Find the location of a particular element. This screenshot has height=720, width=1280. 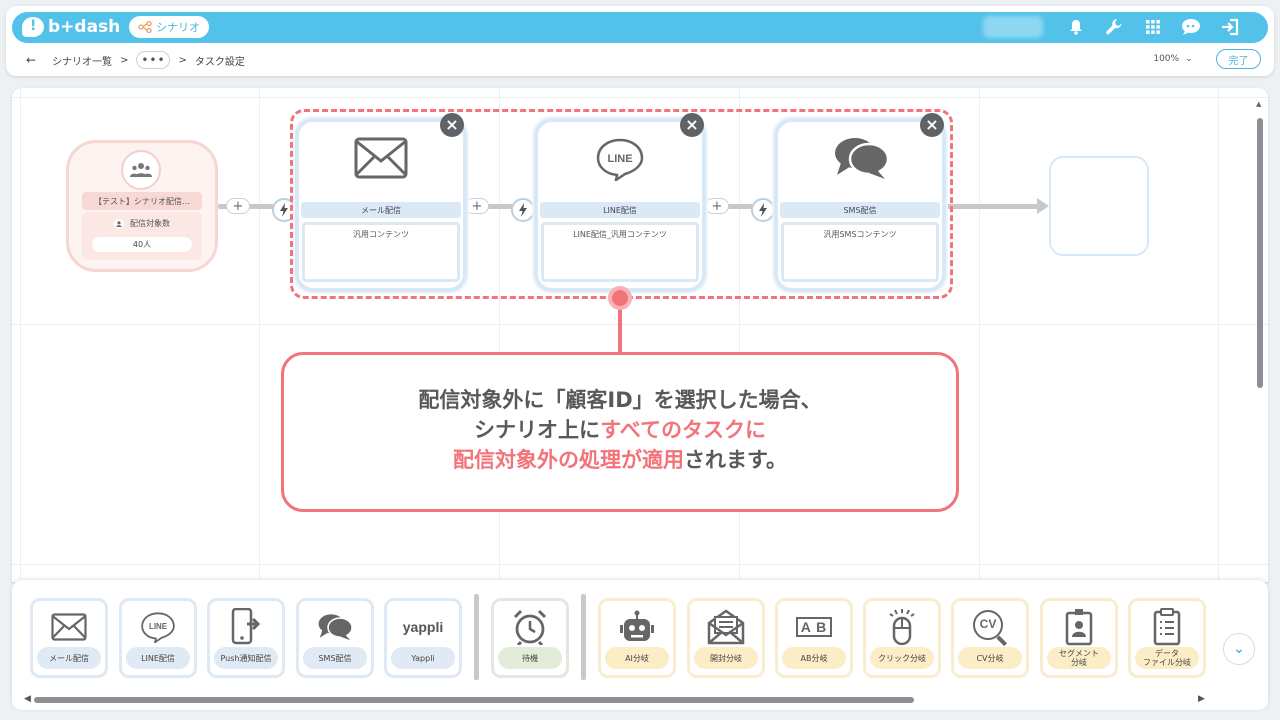

palette-item-mail: メール配信 is located at coordinates (69, 638).